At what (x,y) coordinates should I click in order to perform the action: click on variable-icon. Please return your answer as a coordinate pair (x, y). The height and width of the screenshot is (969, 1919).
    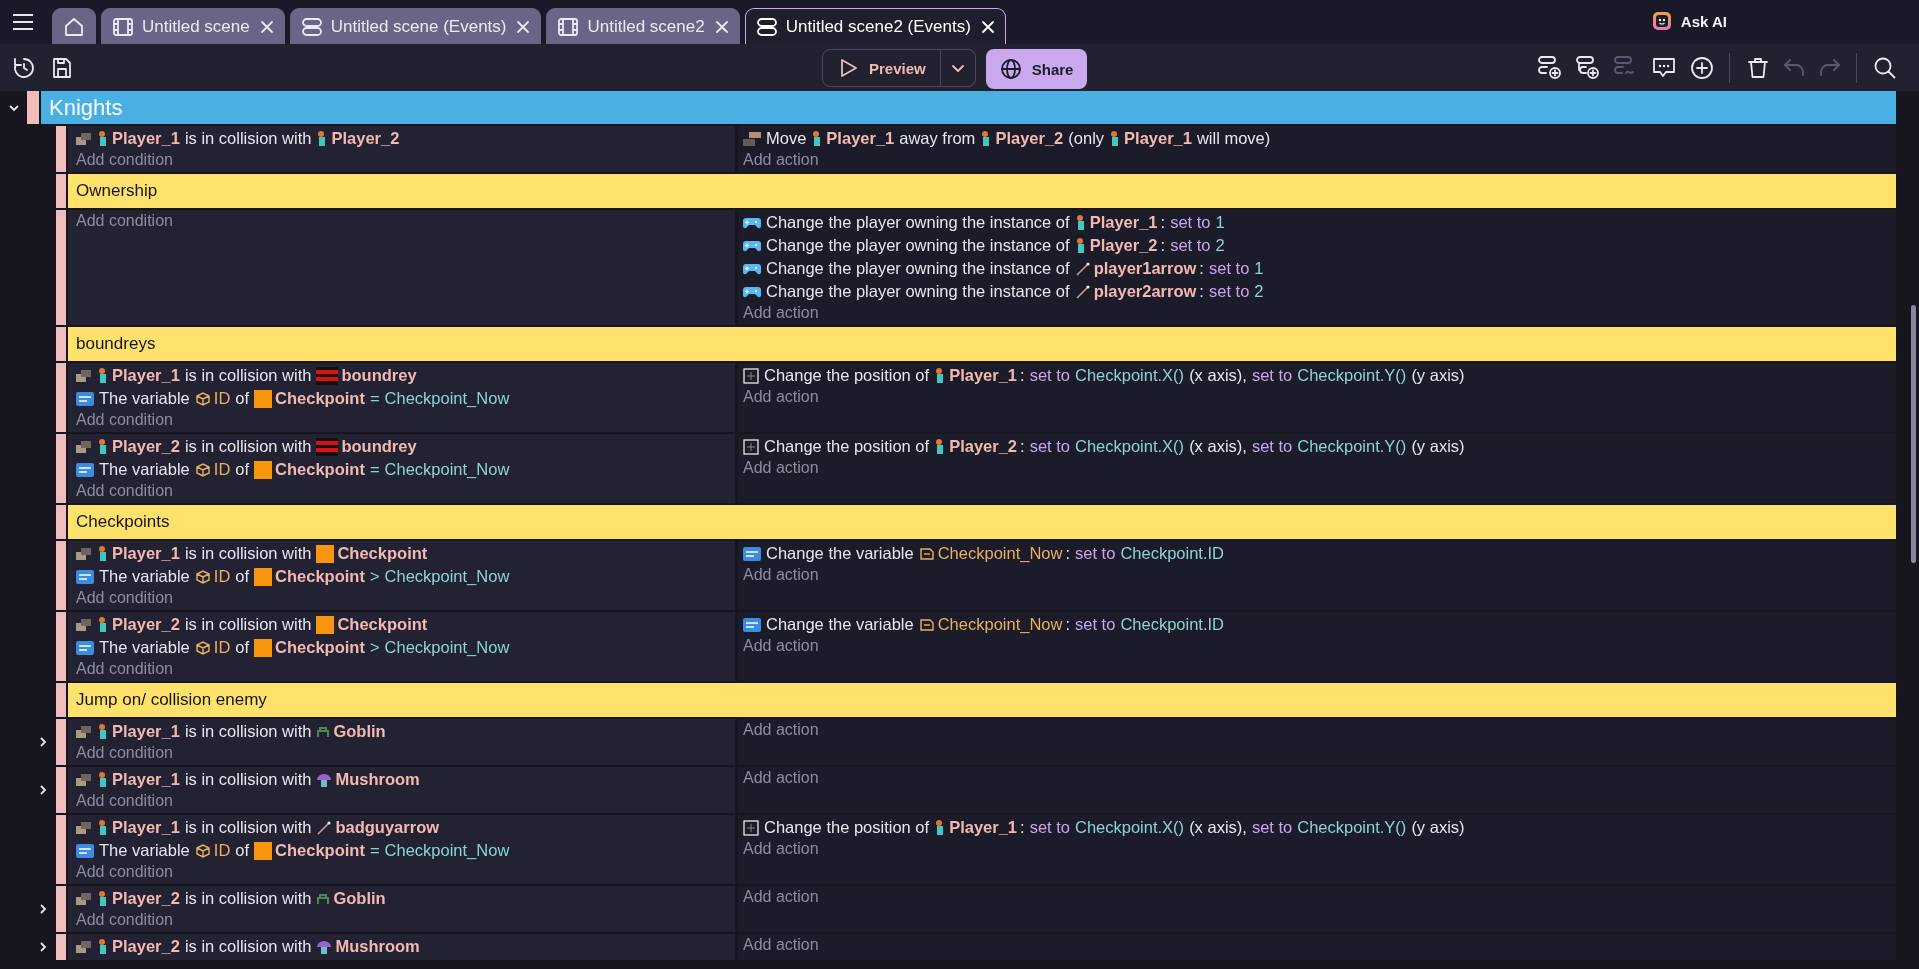
    Looking at the image, I should click on (85, 576).